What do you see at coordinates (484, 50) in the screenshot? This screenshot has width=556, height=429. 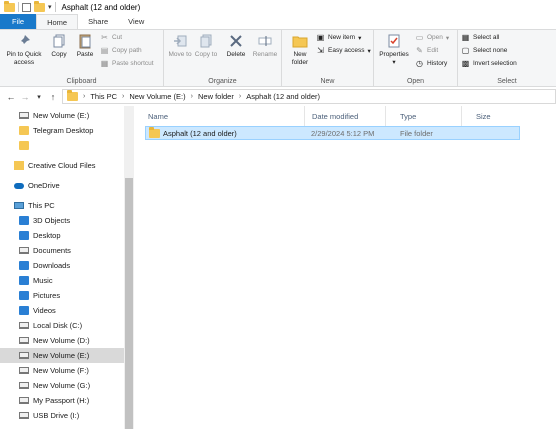 I see `select-none-button: ▢ Select none` at bounding box center [484, 50].